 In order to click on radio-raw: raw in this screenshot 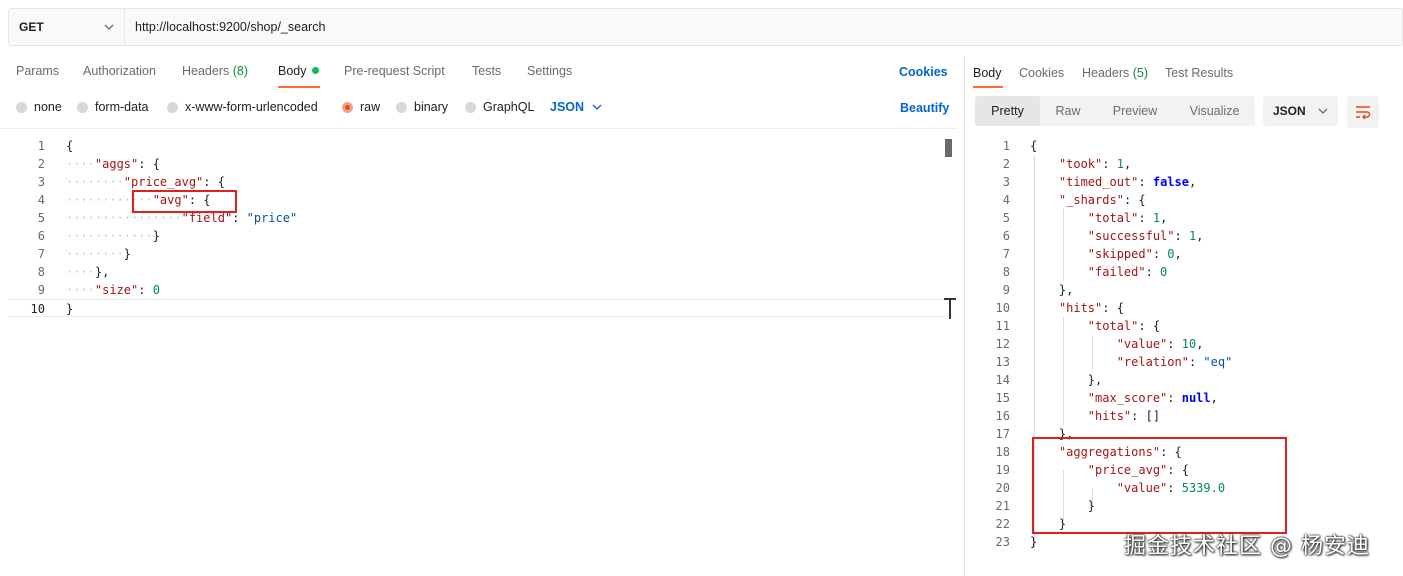, I will do `click(361, 107)`.